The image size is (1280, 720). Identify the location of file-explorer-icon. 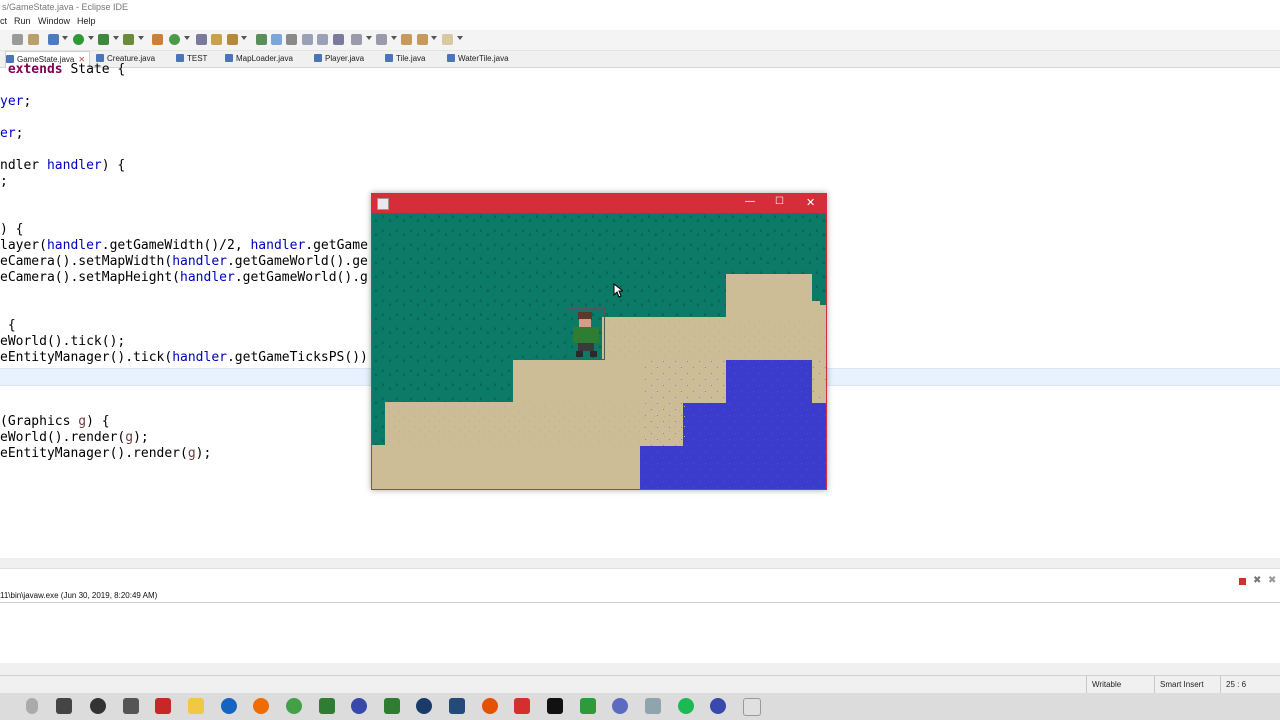
(196, 706).